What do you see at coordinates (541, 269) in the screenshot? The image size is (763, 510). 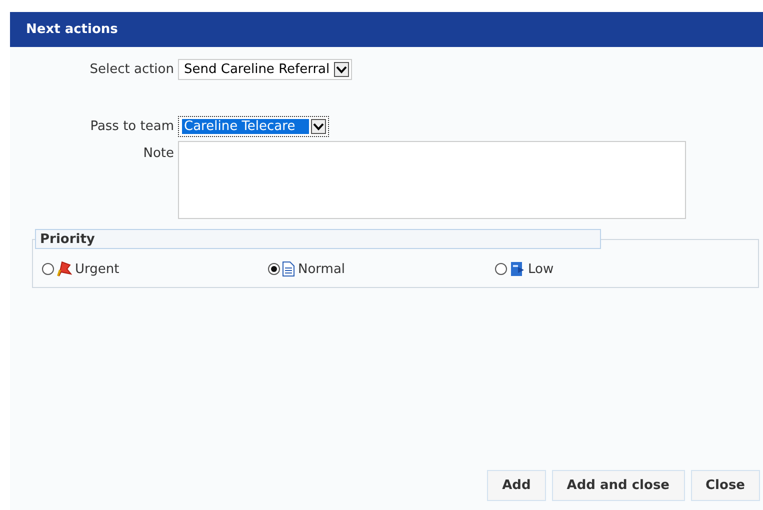 I see `radio-label: Low` at bounding box center [541, 269].